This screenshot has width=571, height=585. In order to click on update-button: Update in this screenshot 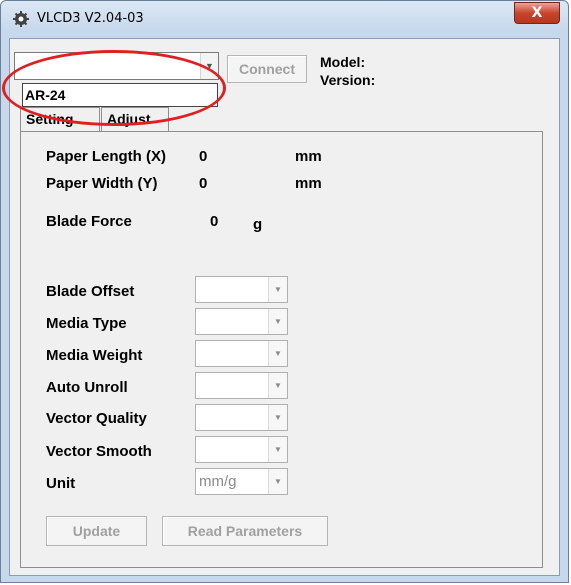, I will do `click(96, 531)`.